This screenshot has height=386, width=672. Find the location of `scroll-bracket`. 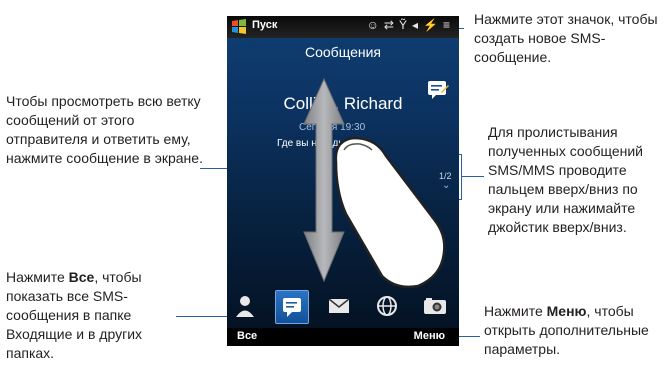

scroll-bracket is located at coordinates (461, 177).